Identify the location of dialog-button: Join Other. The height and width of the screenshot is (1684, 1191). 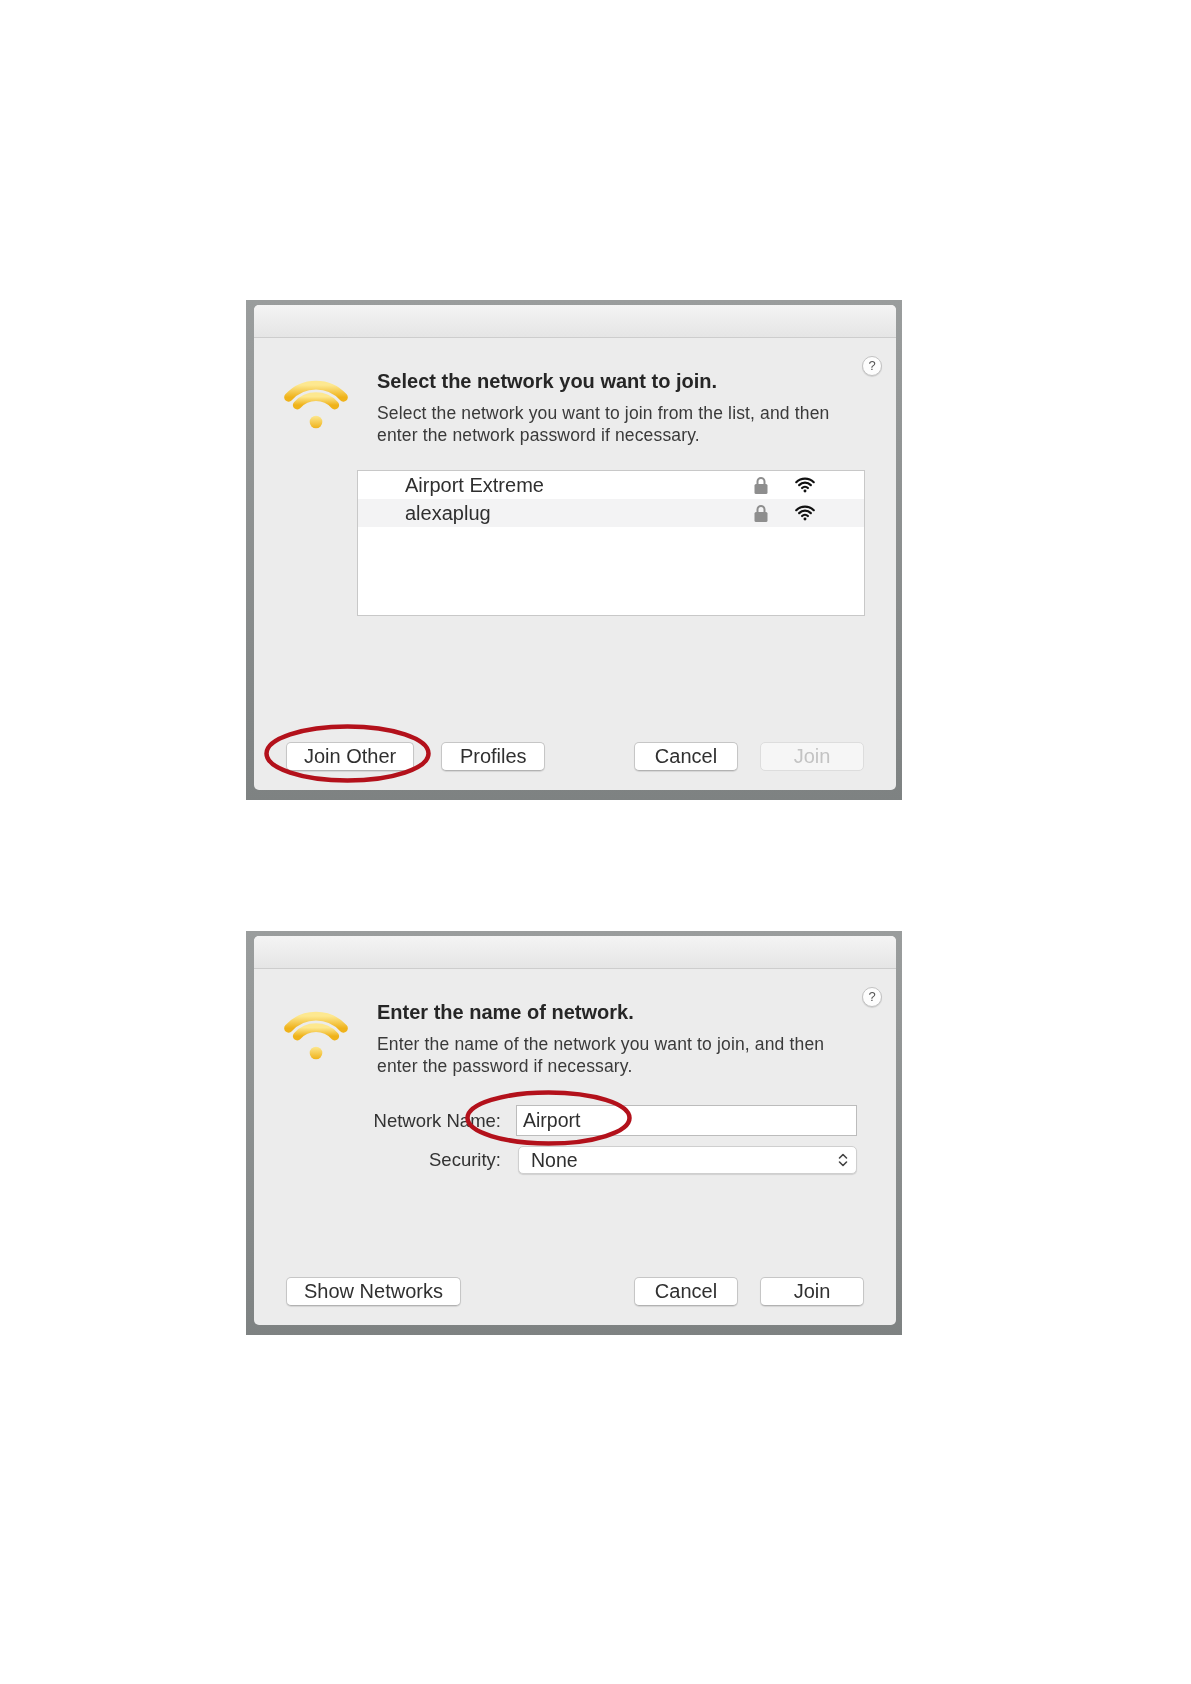
(350, 756).